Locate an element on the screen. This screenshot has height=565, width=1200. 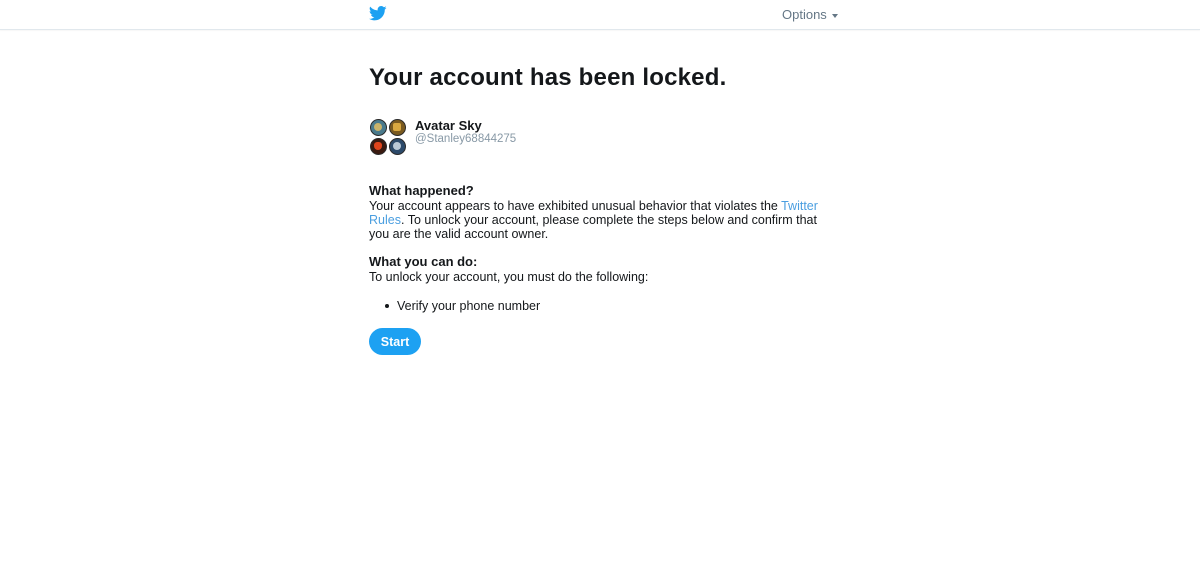
list-item: Verify your phone number is located at coordinates (461, 306).